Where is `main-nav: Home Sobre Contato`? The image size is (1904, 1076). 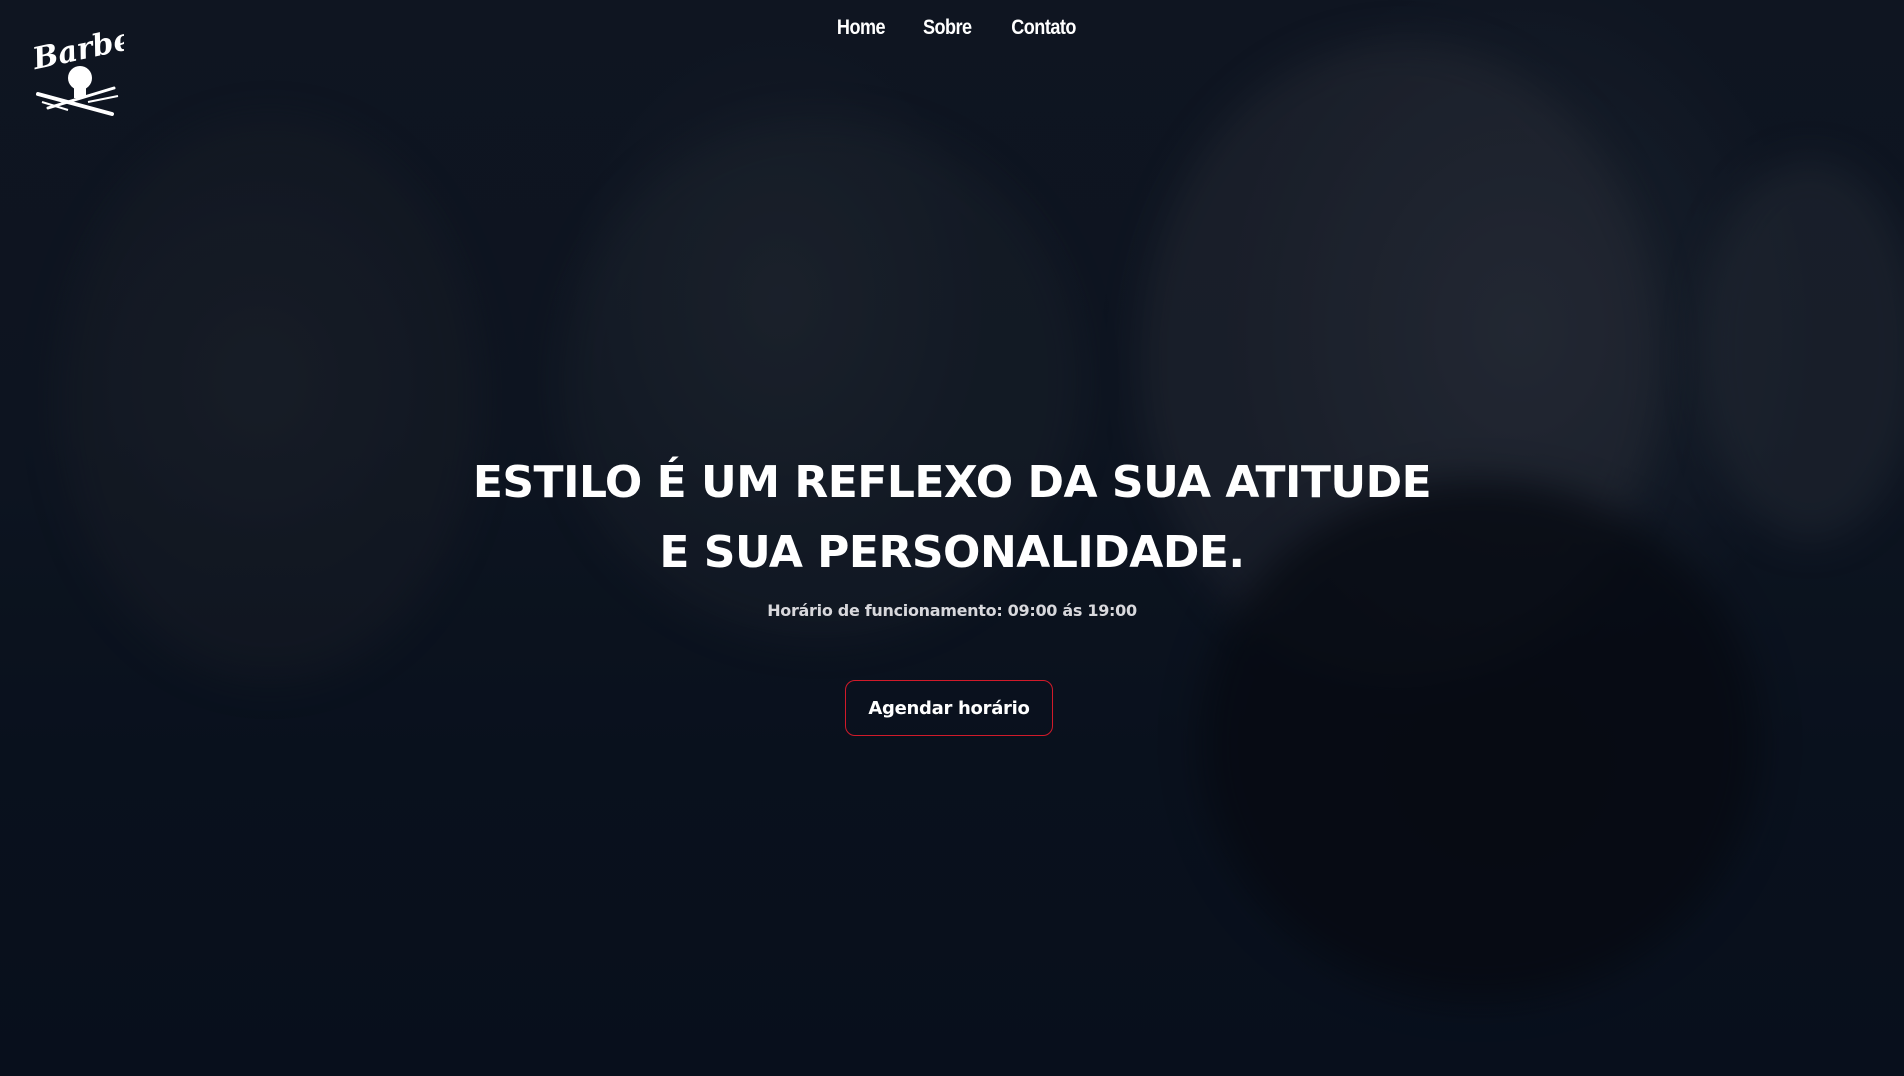 main-nav: Home Sobre Contato is located at coordinates (952, 28).